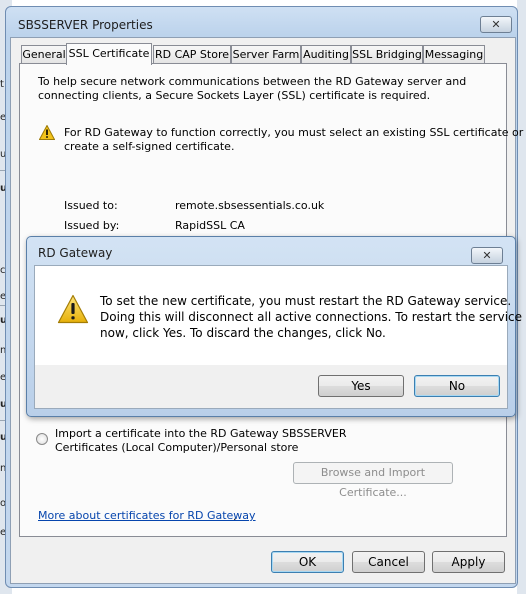  Describe the element at coordinates (457, 386) in the screenshot. I see `no-button: No` at that location.